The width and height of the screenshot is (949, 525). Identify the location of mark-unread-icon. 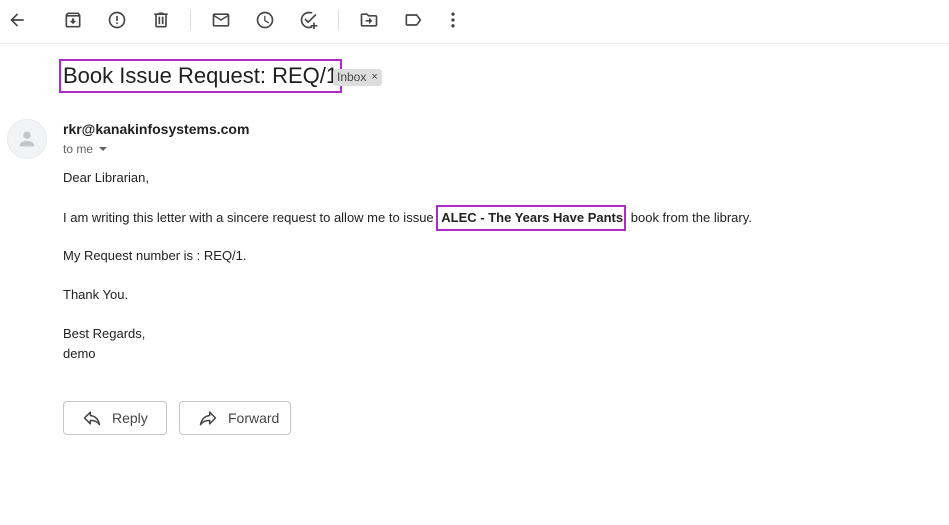
(221, 20).